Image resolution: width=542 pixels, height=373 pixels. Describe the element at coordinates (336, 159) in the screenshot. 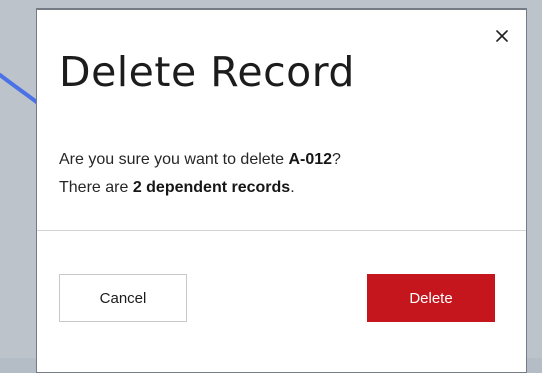

I see `message-line1-suffix: ?` at that location.